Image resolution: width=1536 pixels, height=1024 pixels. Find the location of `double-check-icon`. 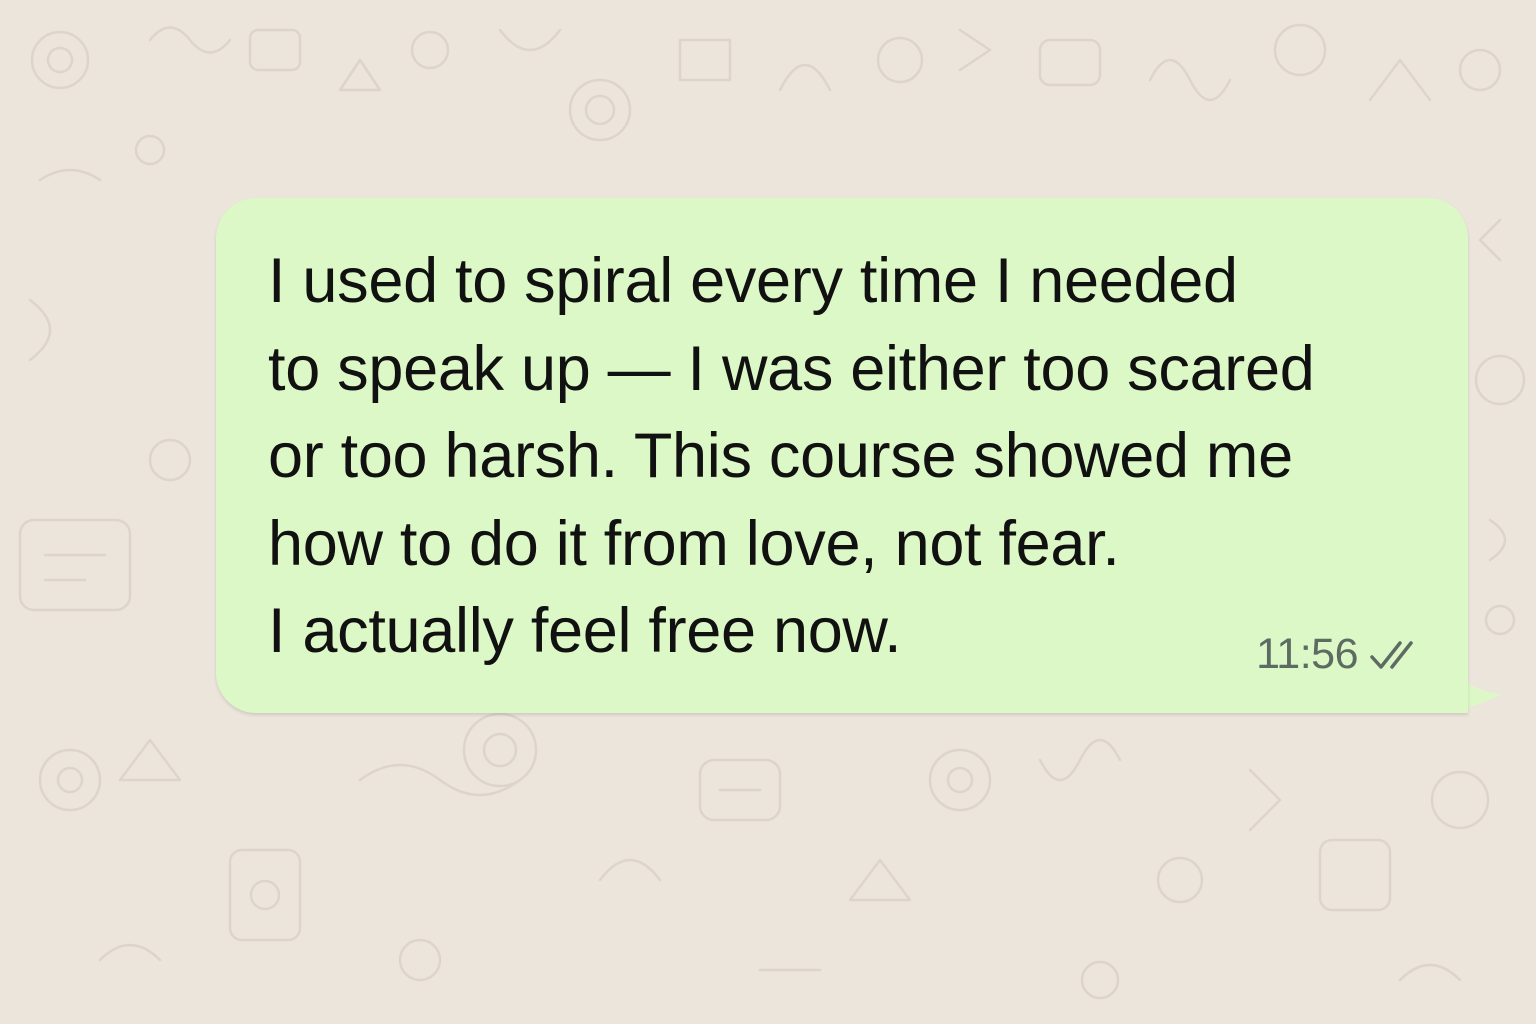

double-check-icon is located at coordinates (1391, 654).